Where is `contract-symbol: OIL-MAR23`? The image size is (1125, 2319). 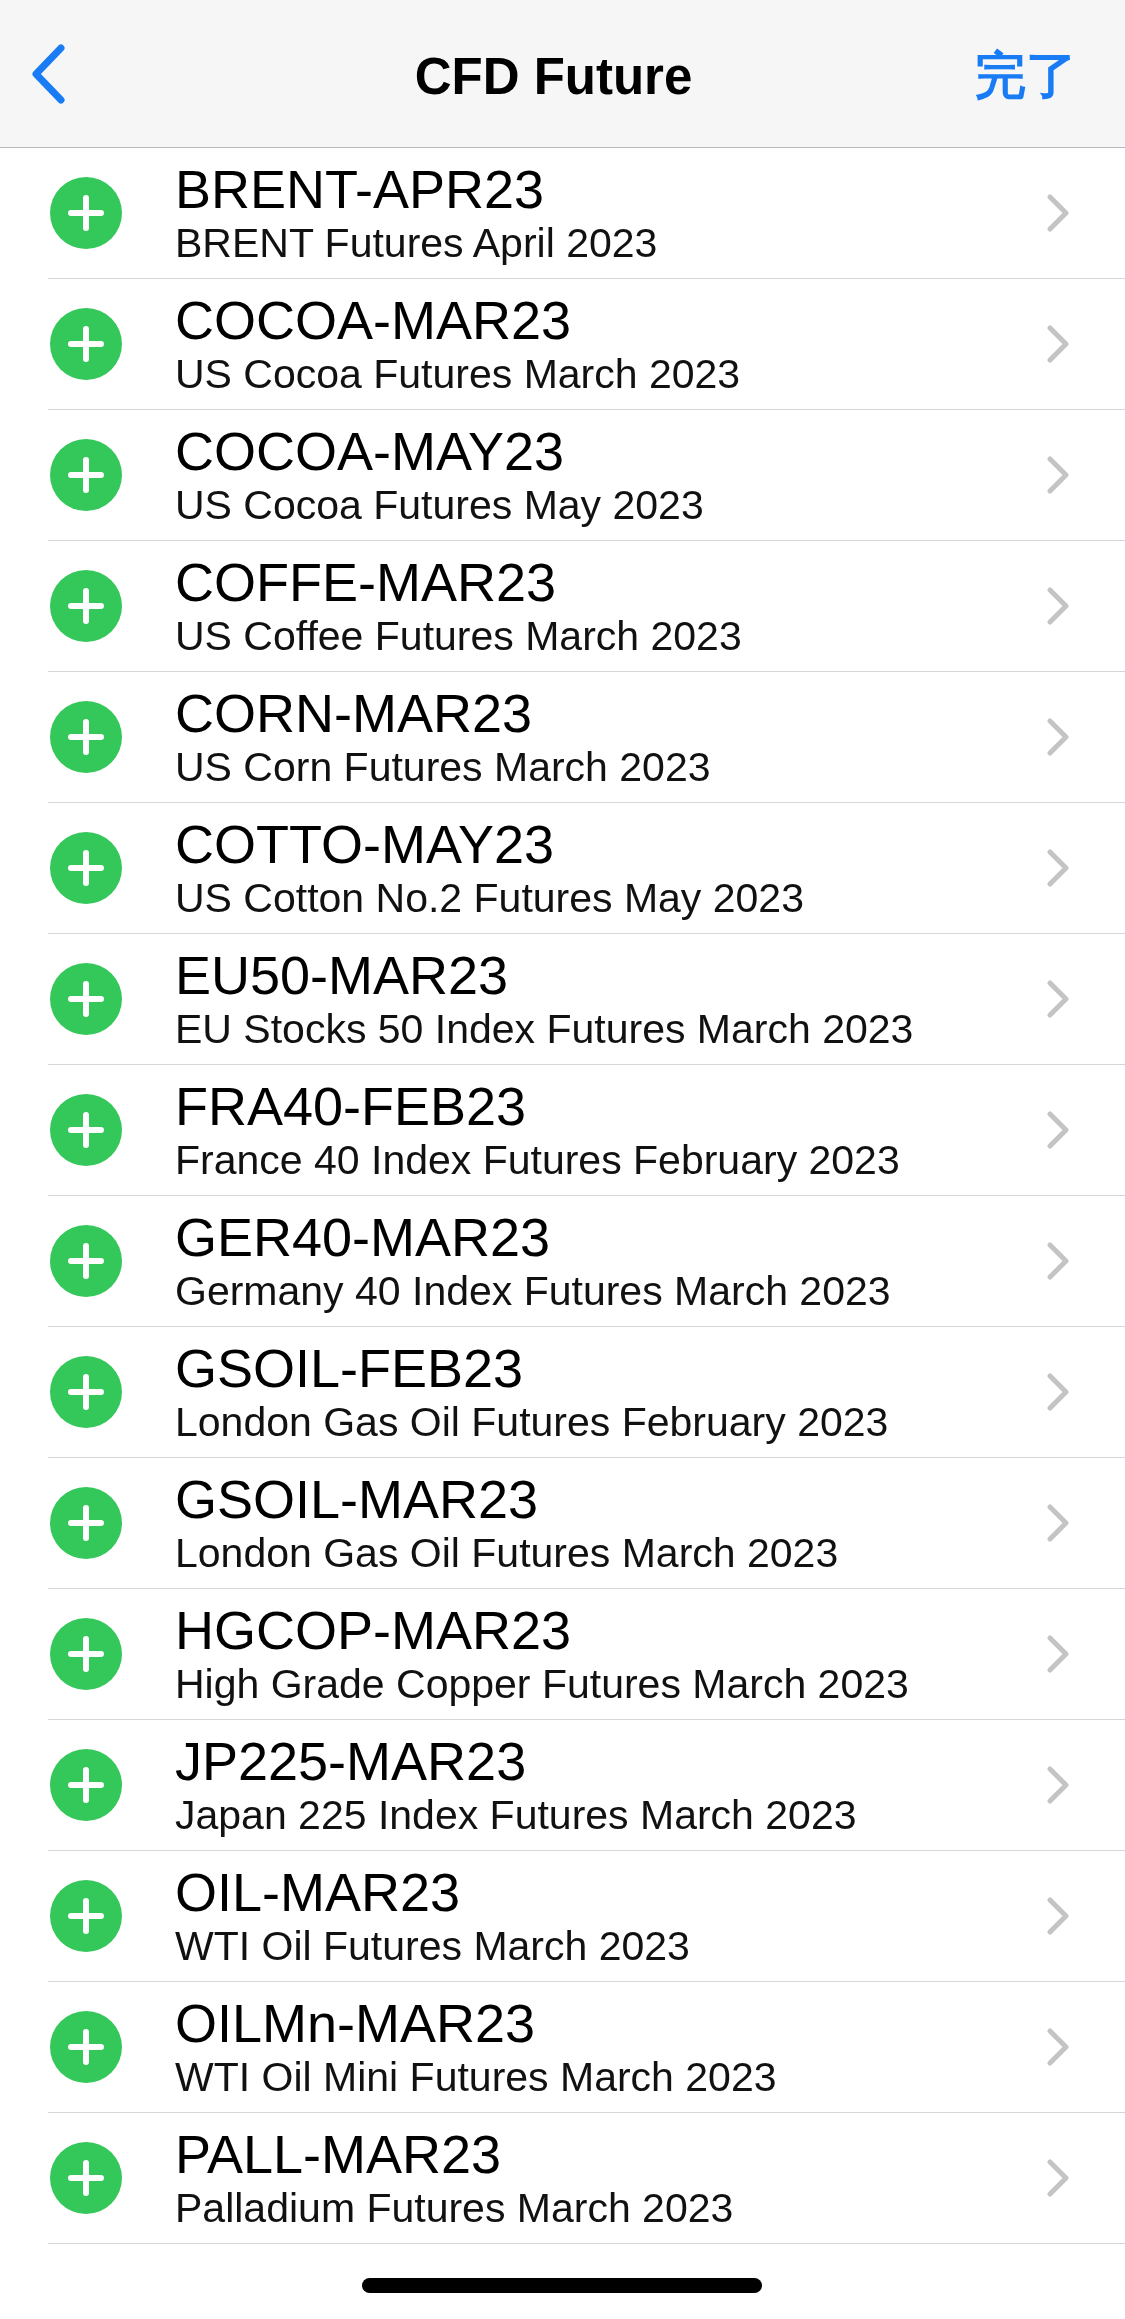
contract-symbol: OIL-MAR23 is located at coordinates (318, 1892).